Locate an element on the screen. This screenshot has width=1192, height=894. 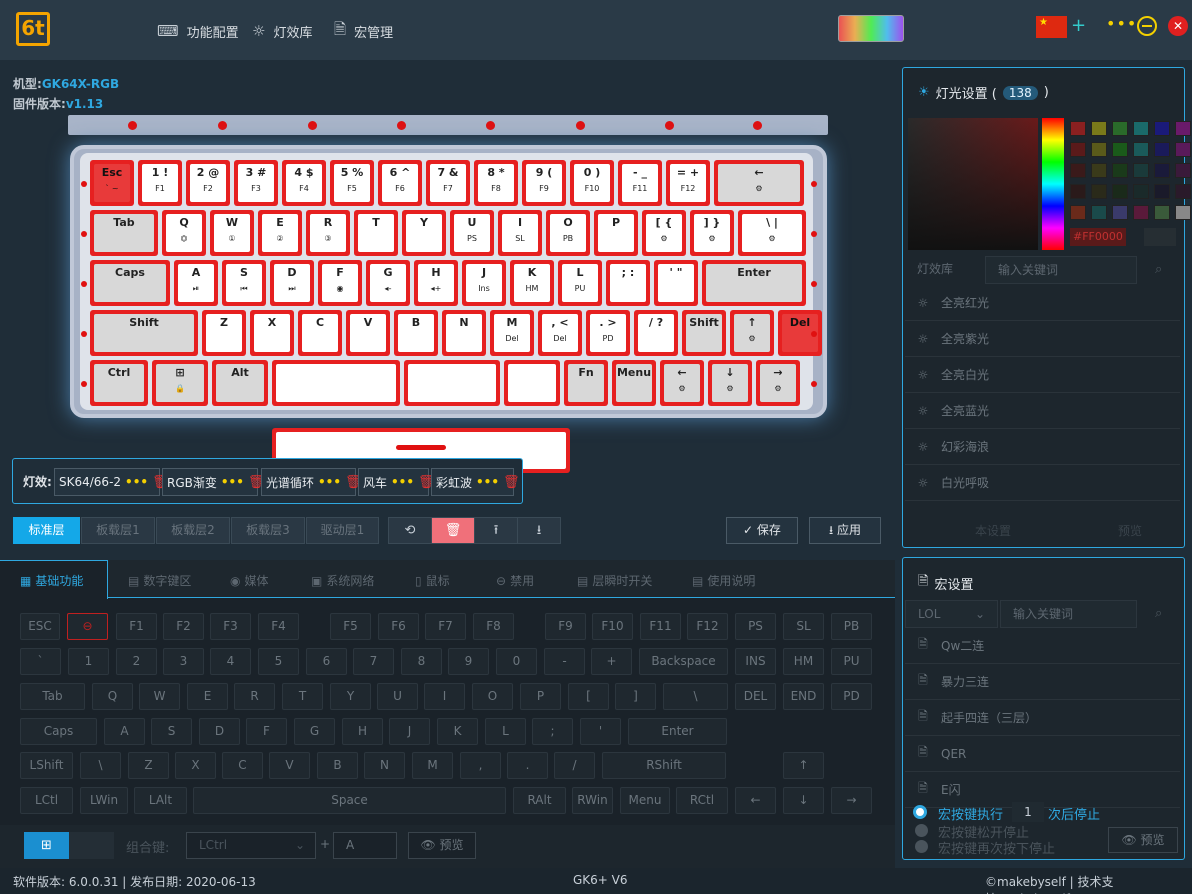
virtual-key: Z is located at coordinates (148, 765).